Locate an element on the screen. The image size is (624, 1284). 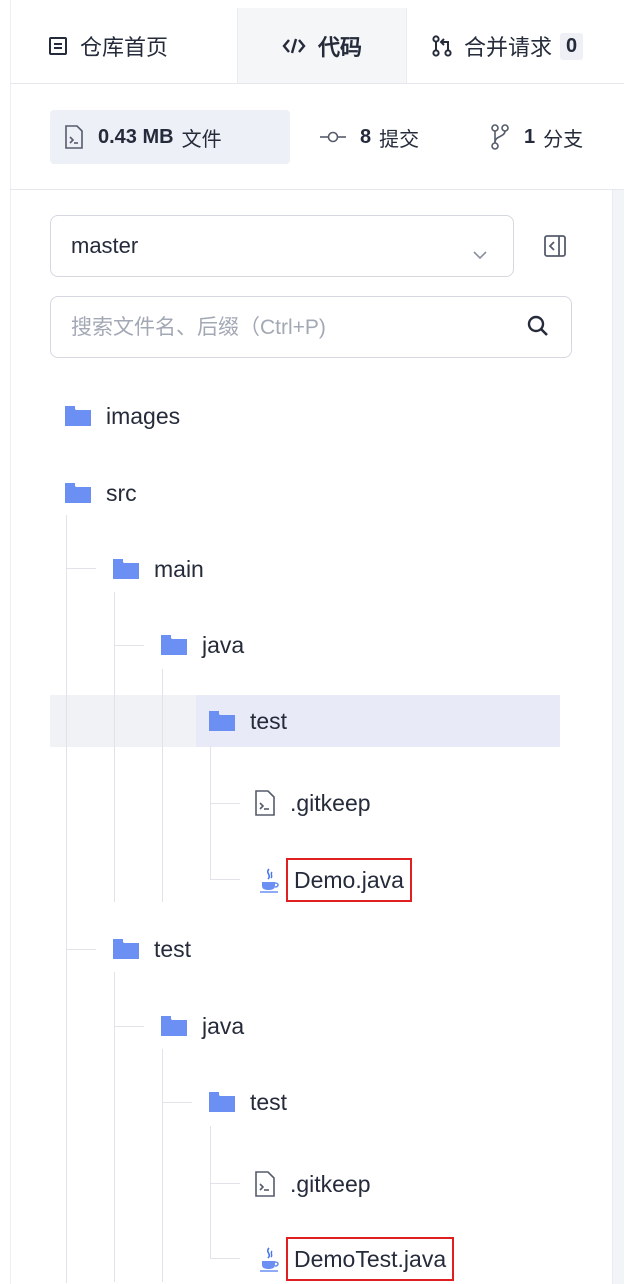
merge-requests-count: 0 is located at coordinates (572, 46).